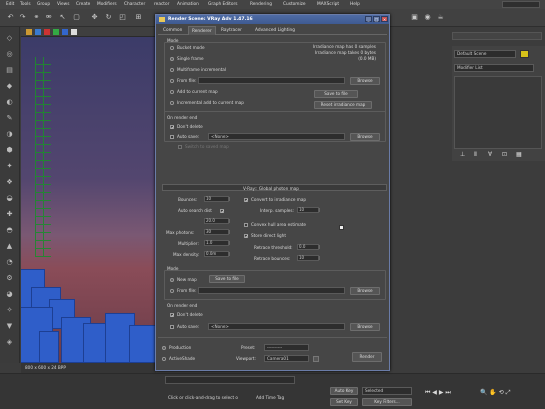 The width and height of the screenshot is (545, 409). What do you see at coordinates (9, 341) in the screenshot?
I see `tool-icon: ◈` at bounding box center [9, 341].